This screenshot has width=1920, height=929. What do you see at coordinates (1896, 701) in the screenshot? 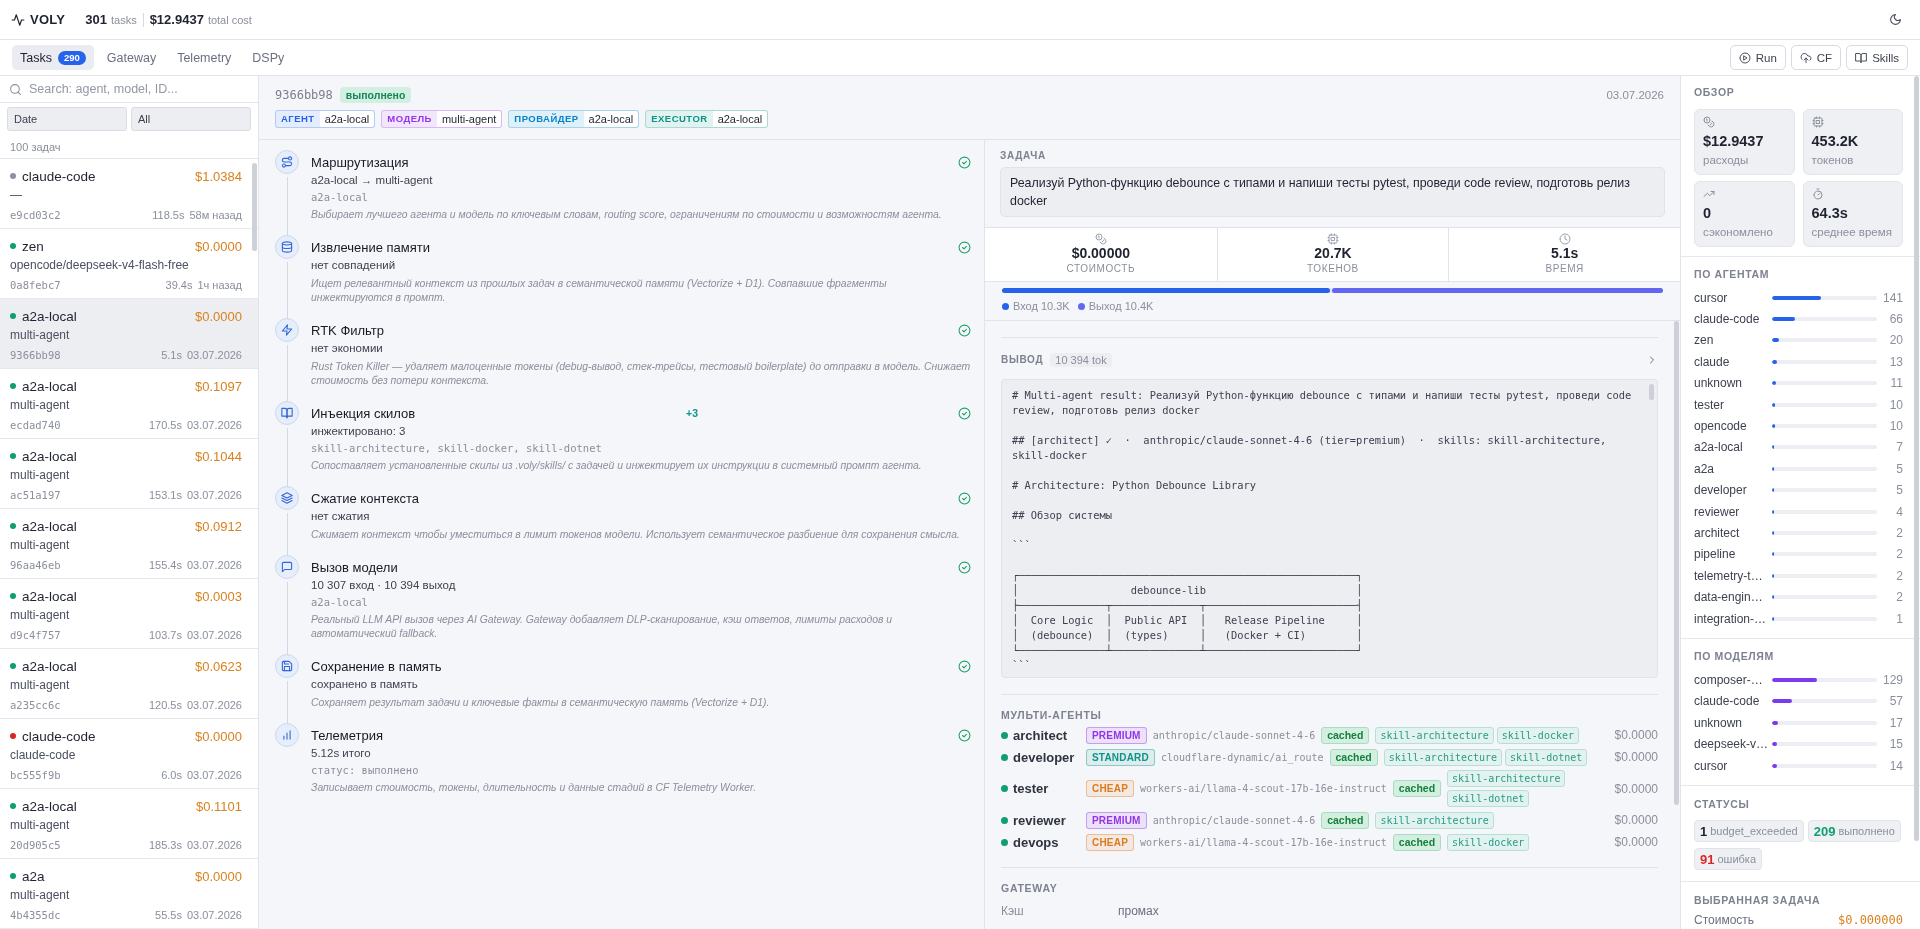
I see `count: 57` at bounding box center [1896, 701].